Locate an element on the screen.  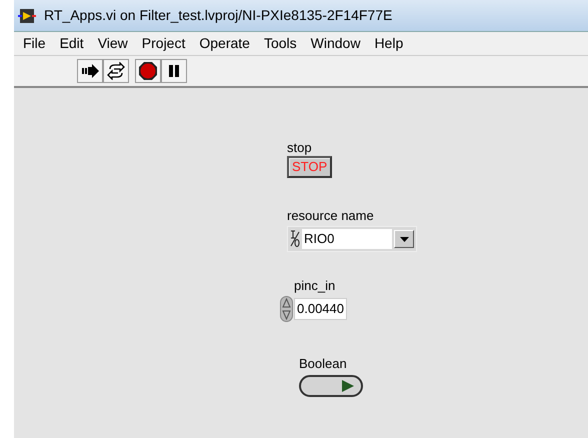
stop-sign-icon is located at coordinates (148, 71).